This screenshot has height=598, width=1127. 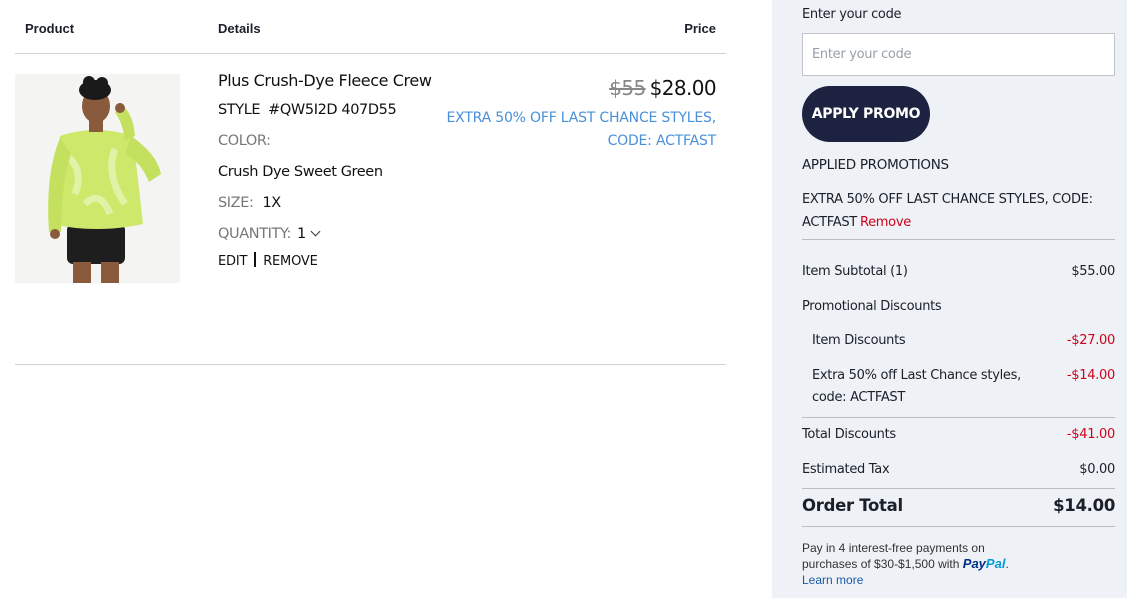 I want to click on model-illustration, so click(x=97, y=178).